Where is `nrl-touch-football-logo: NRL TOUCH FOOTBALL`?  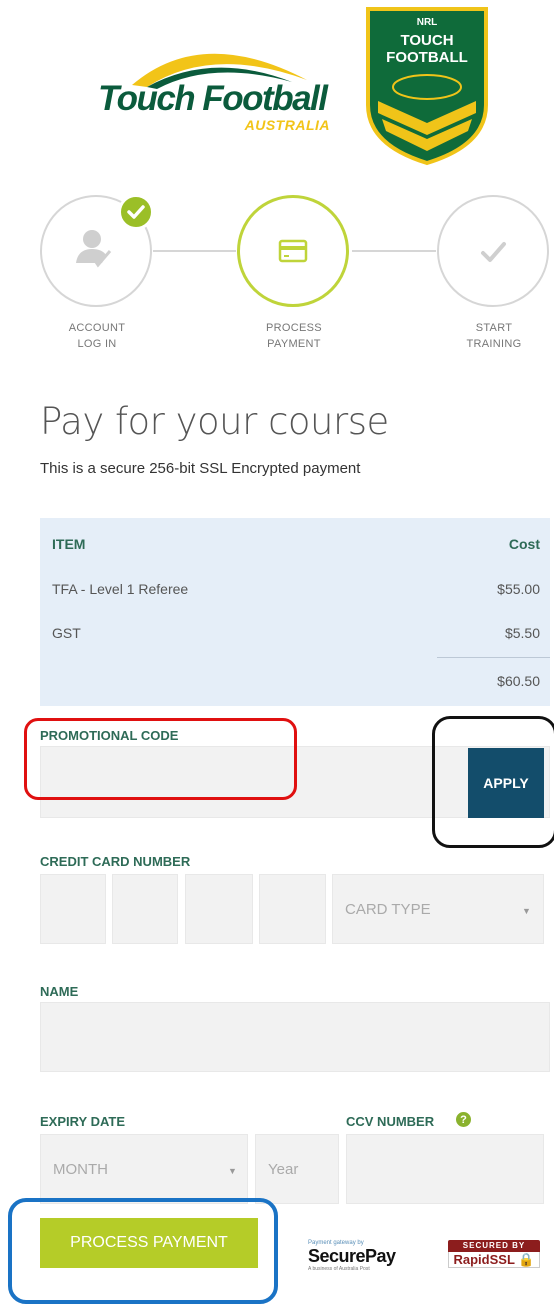
nrl-touch-football-logo: NRL TOUCH FOOTBALL is located at coordinates (427, 86).